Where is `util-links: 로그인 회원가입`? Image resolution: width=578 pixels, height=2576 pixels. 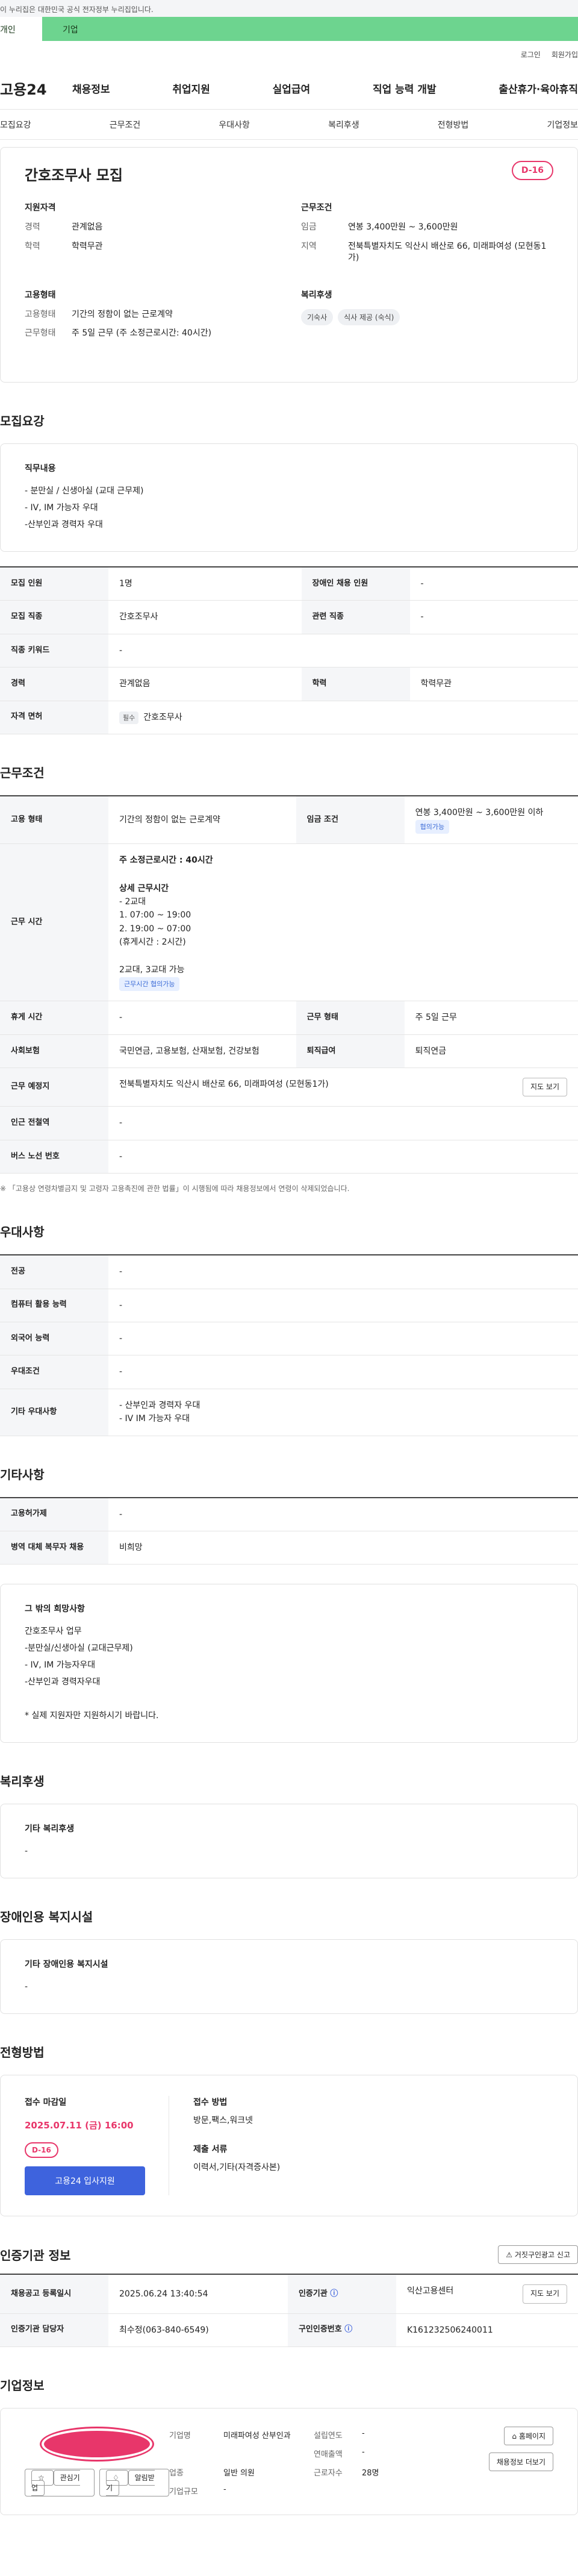
util-links: 로그인 회원가입 is located at coordinates (289, 54).